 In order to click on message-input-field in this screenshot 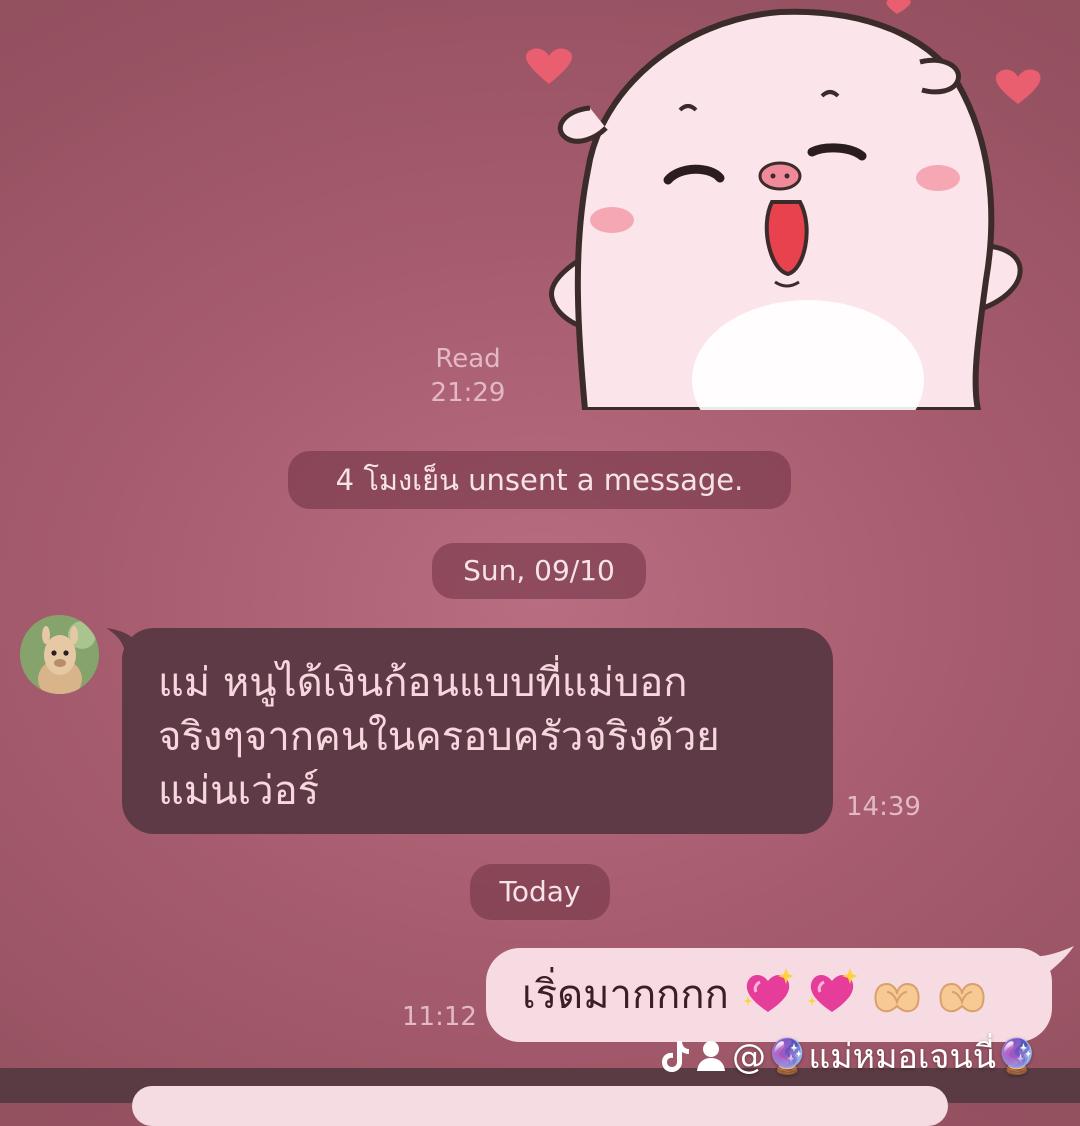, I will do `click(540, 1106)`.